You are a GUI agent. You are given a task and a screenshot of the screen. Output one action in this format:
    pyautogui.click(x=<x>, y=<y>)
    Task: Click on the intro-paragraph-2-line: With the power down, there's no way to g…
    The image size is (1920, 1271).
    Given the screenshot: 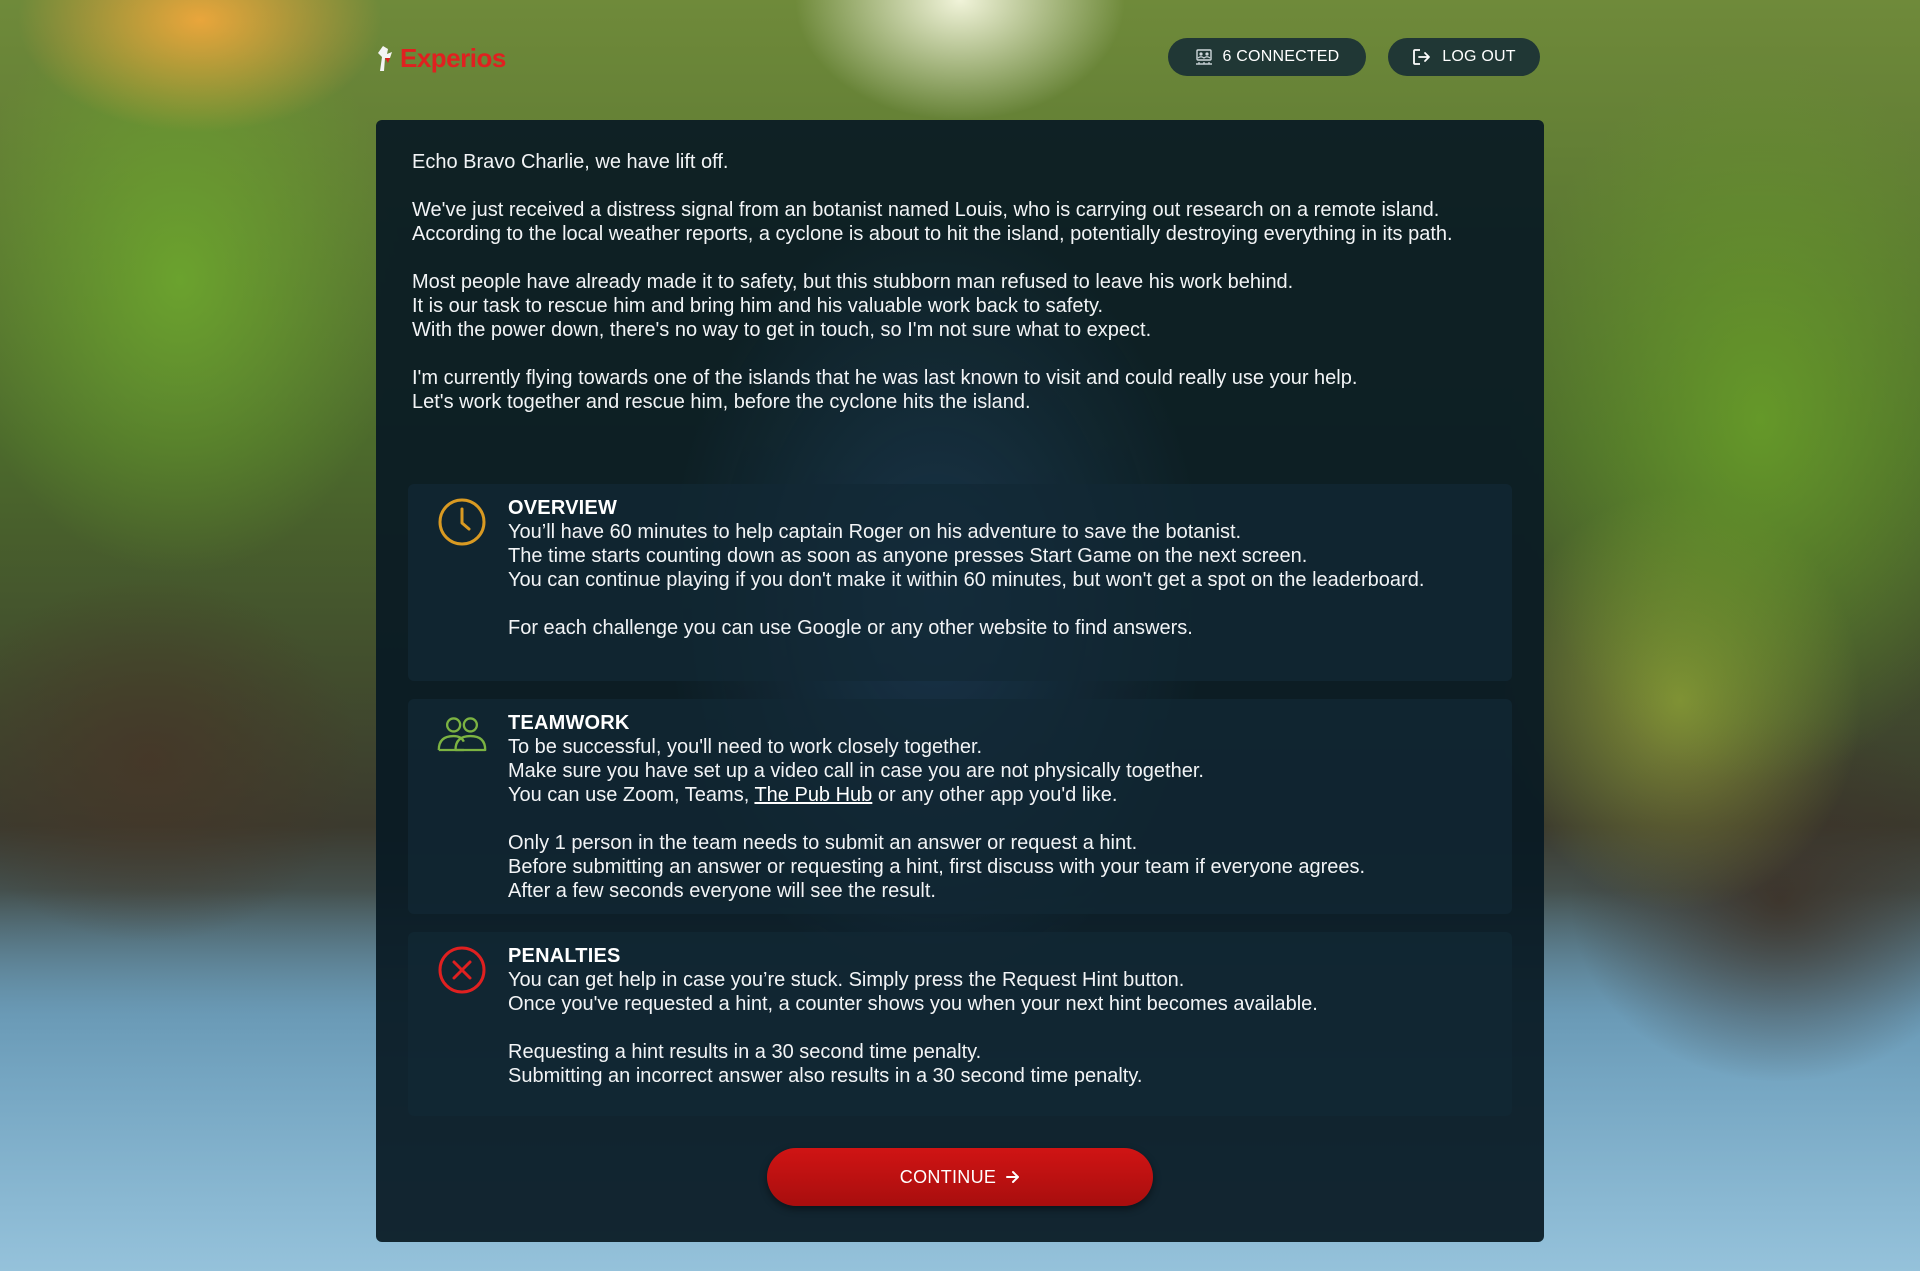 What is the action you would take?
    pyautogui.click(x=782, y=330)
    